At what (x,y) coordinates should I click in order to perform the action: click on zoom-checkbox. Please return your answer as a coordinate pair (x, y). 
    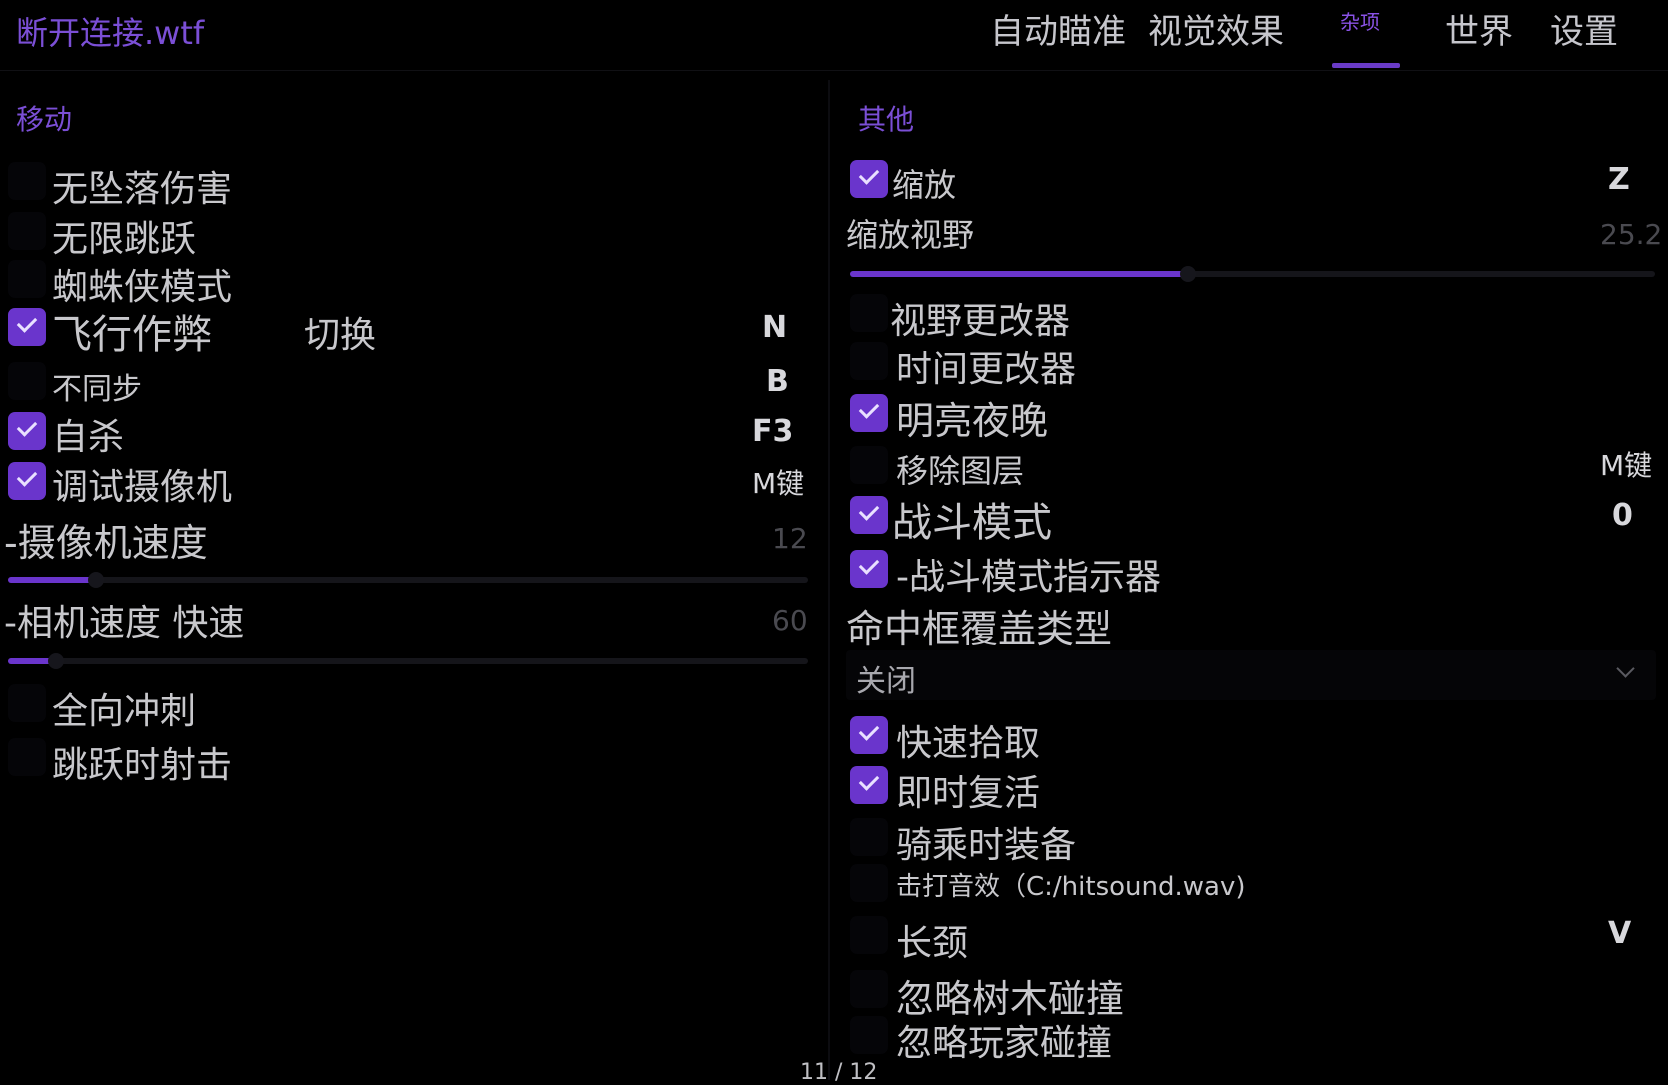
    Looking at the image, I should click on (869, 179).